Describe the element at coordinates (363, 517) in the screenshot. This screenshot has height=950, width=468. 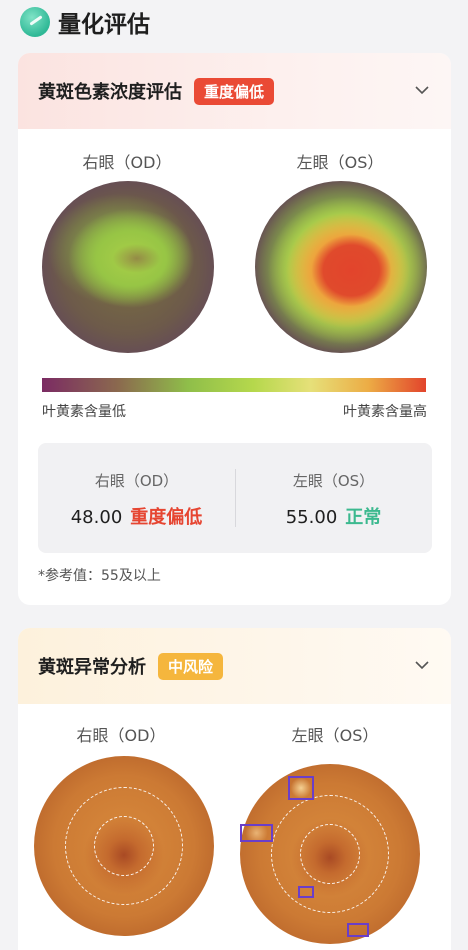
I see `os-stat-status: 正常` at that location.